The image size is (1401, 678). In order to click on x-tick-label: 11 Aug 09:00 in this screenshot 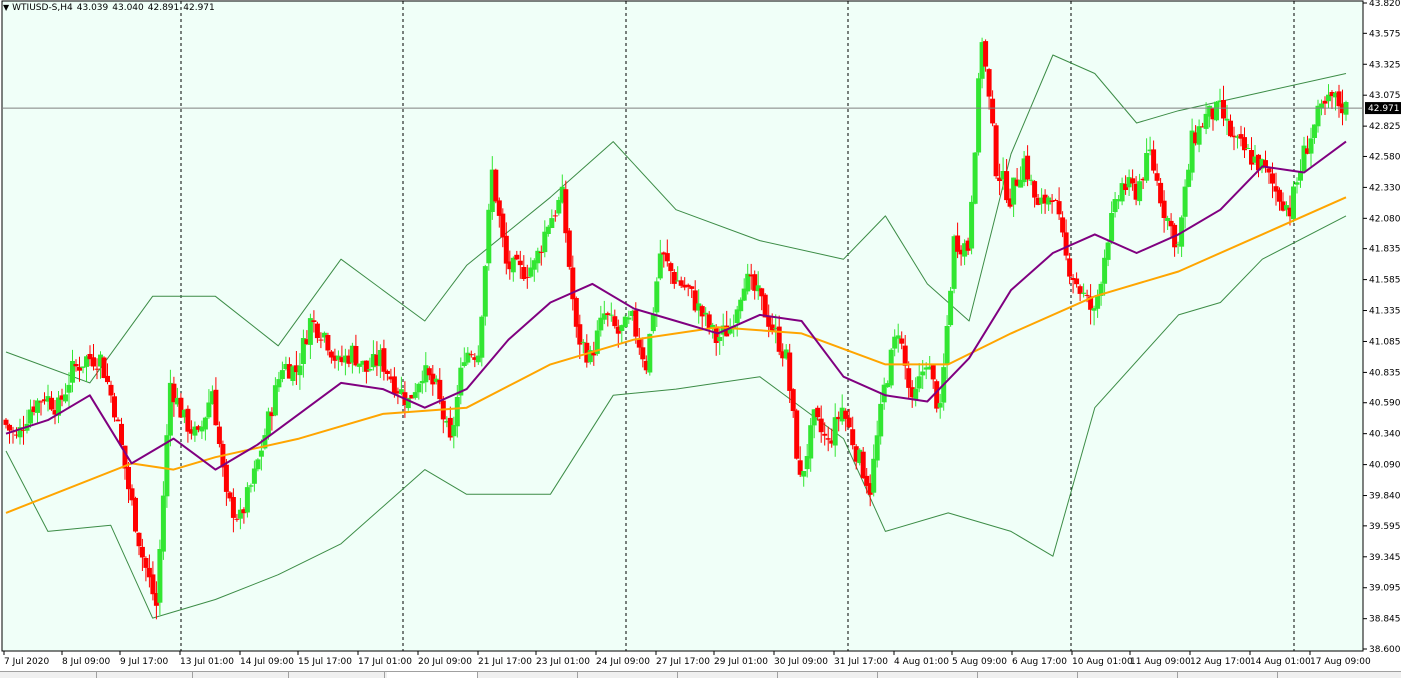, I will do `click(1160, 662)`.